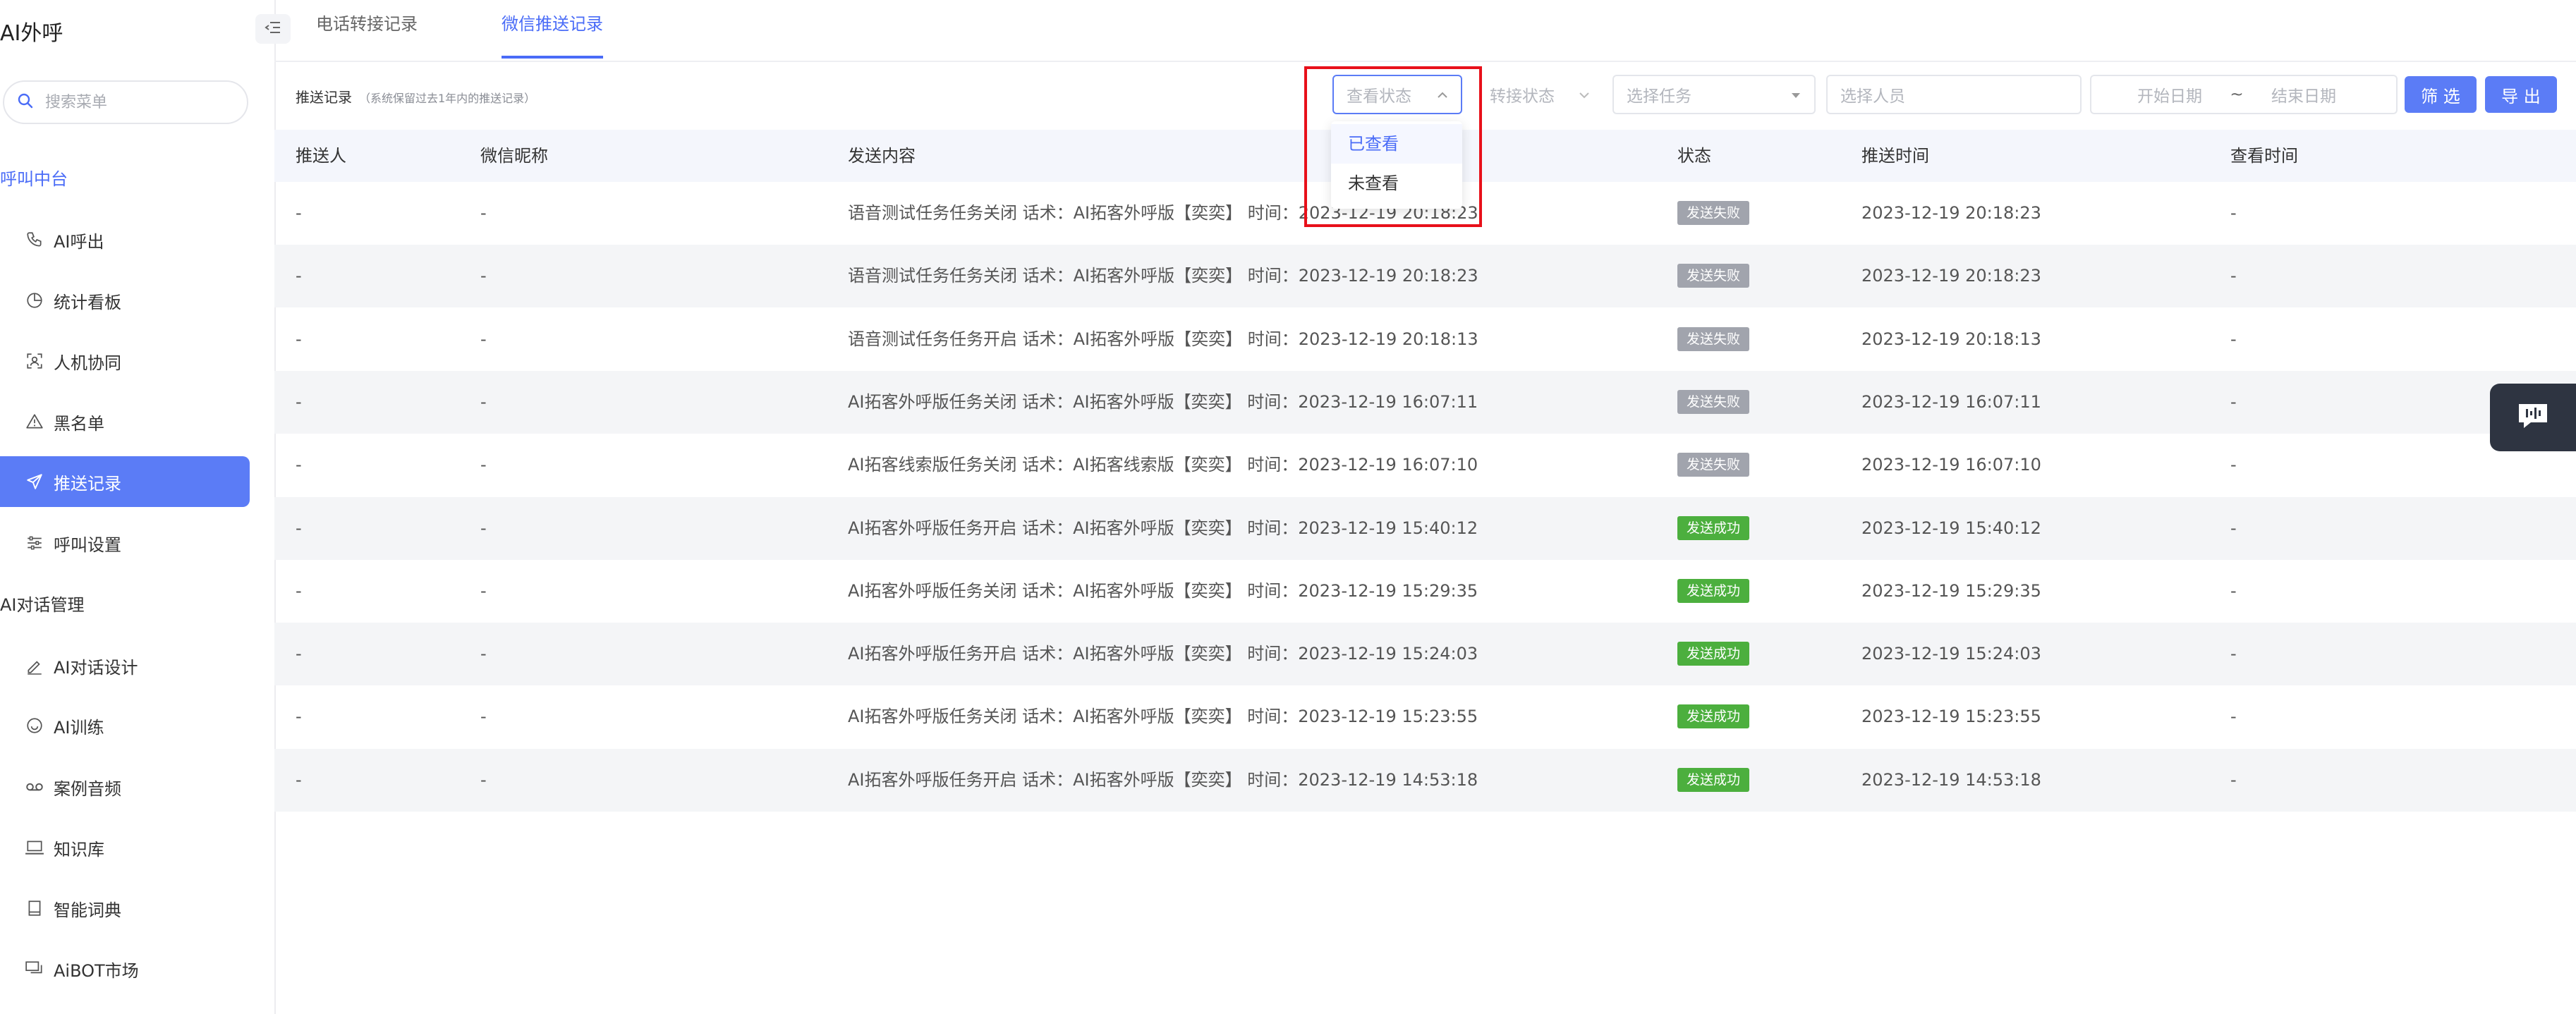 The image size is (2576, 1014). I want to click on sidebar-item-smart-dictionary: 智能词典, so click(125, 908).